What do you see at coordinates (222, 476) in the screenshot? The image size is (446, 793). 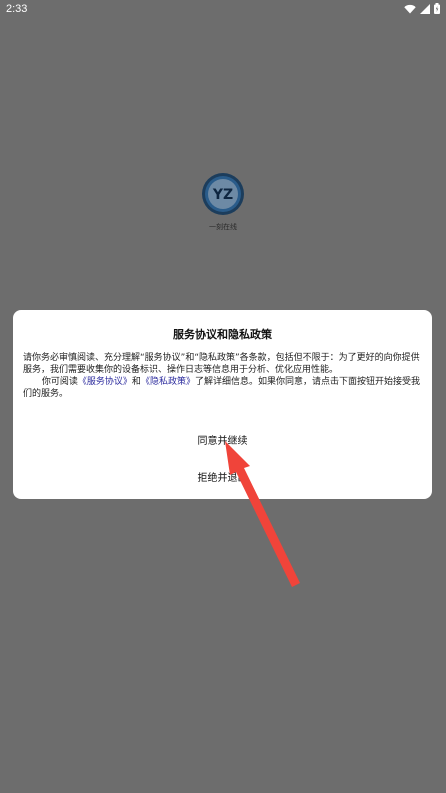 I see `decline-button: 拒绝并退出` at bounding box center [222, 476].